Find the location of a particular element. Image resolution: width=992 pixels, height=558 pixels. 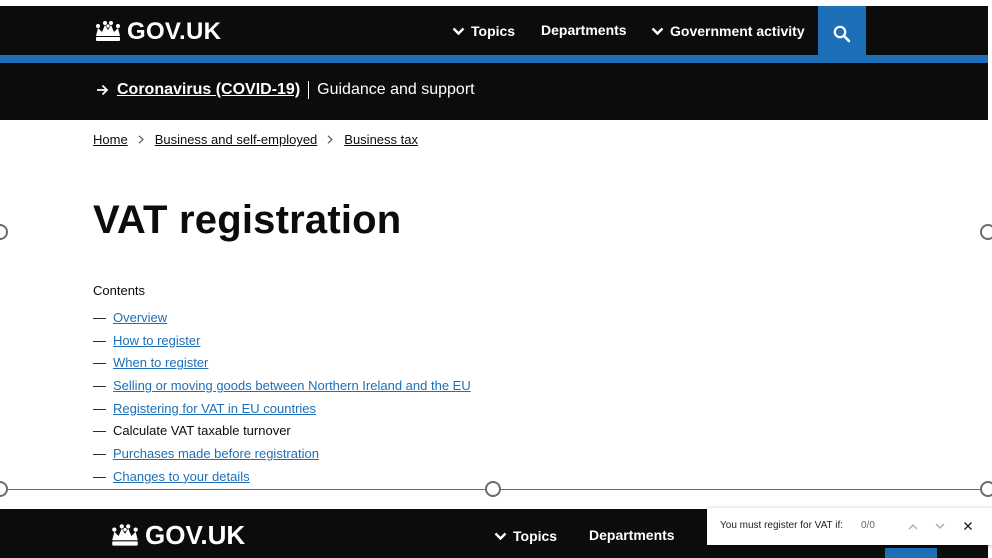

search-icon is located at coordinates (842, 33).